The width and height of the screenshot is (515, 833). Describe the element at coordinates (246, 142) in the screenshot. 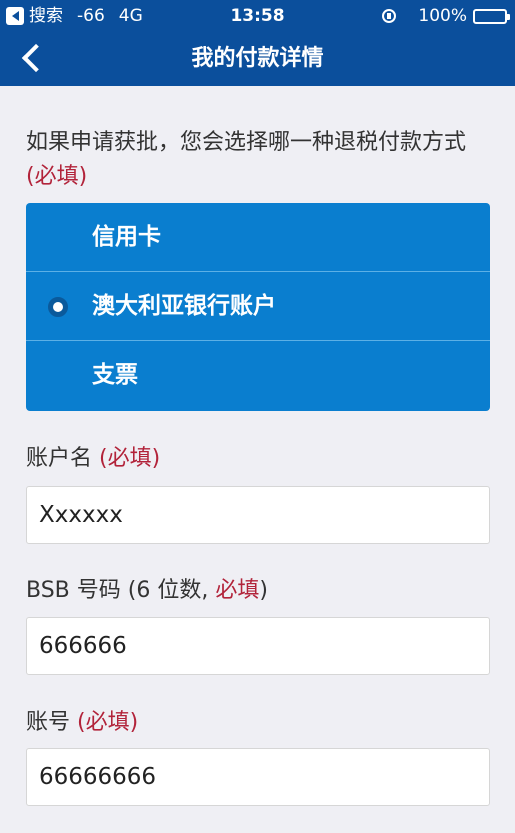

I see `question-text: 如果申请获批，您会选择哪一种退税付款方式` at that location.